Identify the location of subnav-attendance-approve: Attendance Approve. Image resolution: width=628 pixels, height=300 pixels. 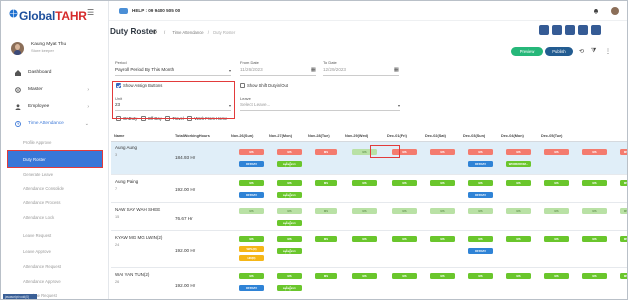
(42, 281).